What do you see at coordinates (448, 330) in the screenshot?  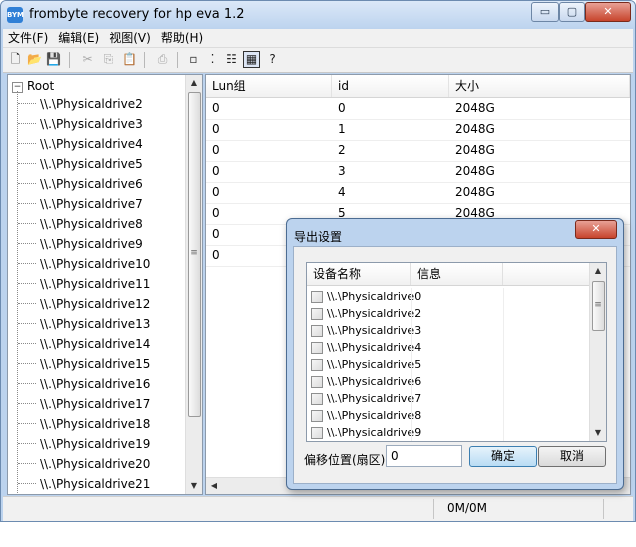 I see `list-item: \\.\Physicaldrive3` at bounding box center [448, 330].